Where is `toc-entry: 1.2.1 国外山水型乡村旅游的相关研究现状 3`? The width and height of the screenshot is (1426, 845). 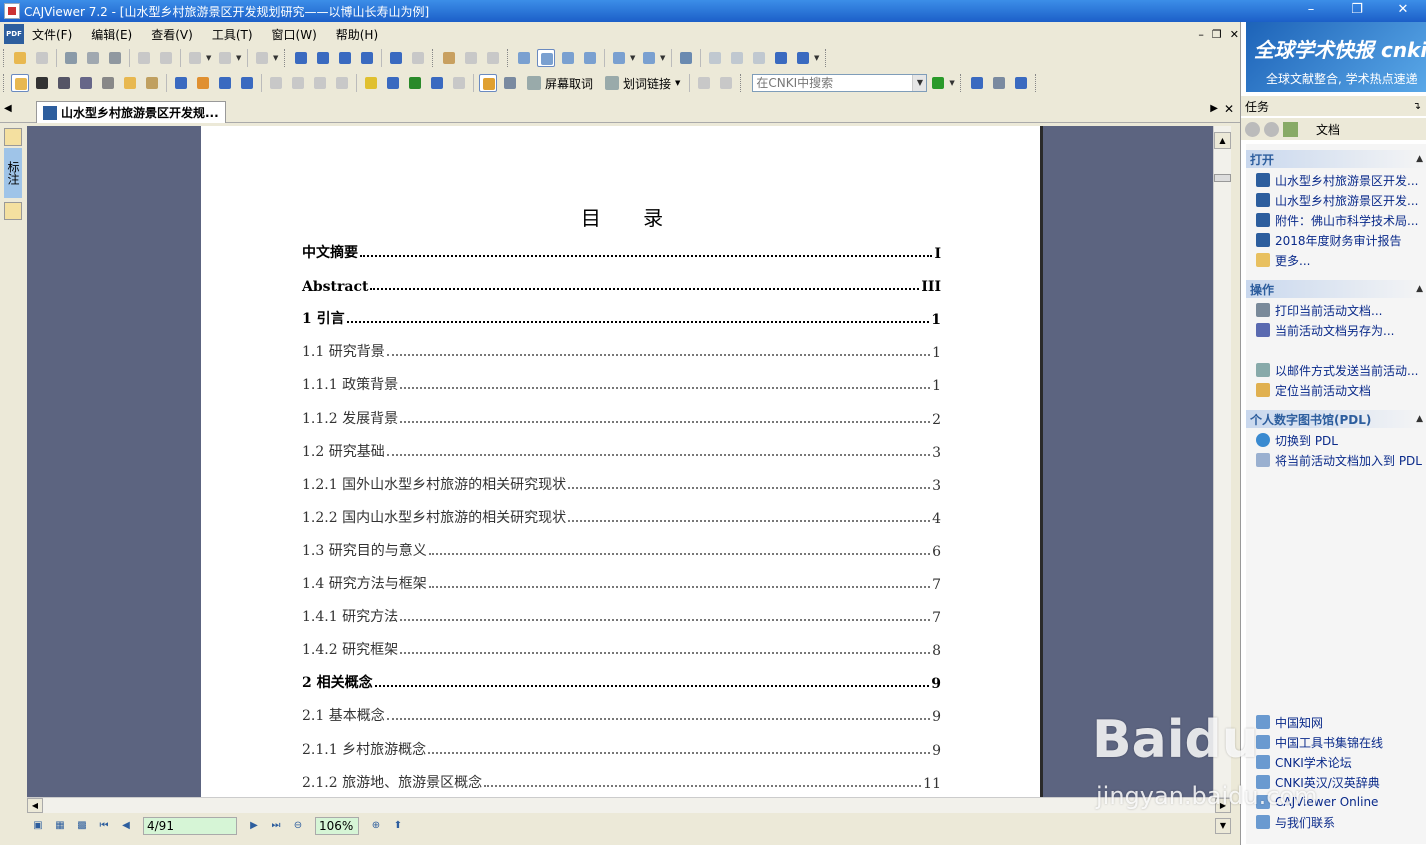 toc-entry: 1.2.1 国外山水型乡村旅游的相关研究现状 3 is located at coordinates (621, 484).